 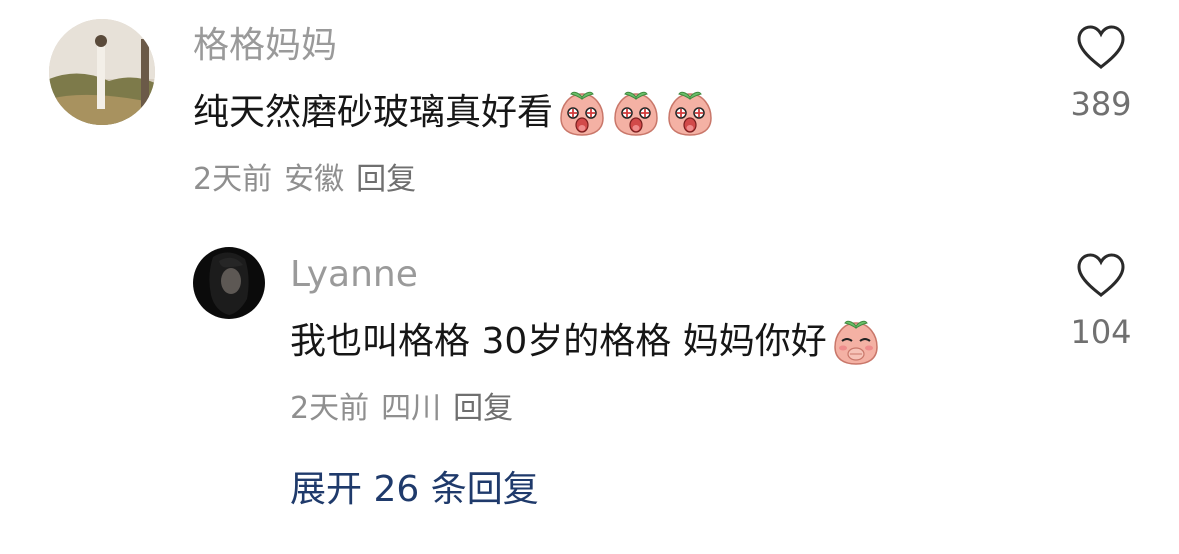 What do you see at coordinates (411, 408) in the screenshot?
I see `reply-location: 四川` at bounding box center [411, 408].